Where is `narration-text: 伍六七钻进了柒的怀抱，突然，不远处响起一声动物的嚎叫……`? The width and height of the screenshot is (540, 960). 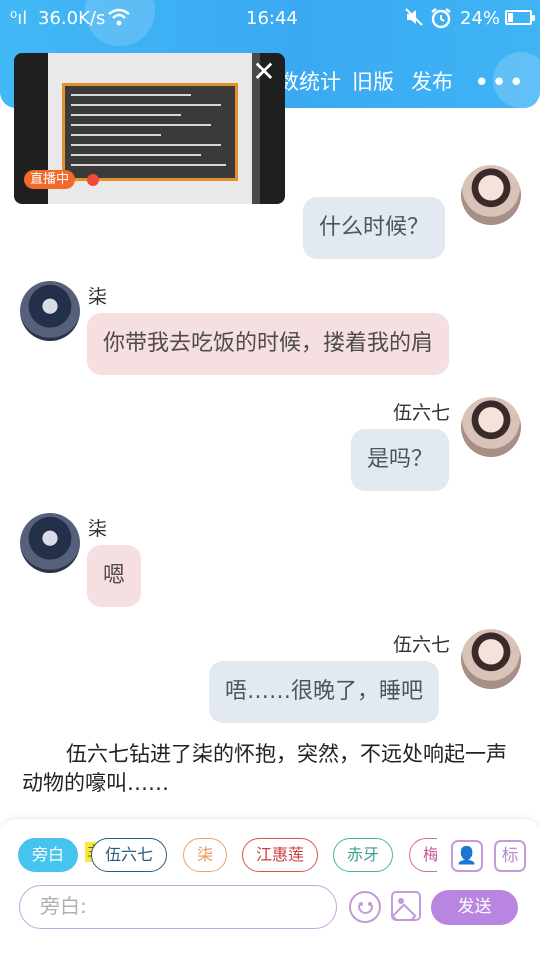
narration-text: 伍六七钻进了柒的怀抱，突然，不远处响起一声动物的嚎叫…… is located at coordinates (272, 769).